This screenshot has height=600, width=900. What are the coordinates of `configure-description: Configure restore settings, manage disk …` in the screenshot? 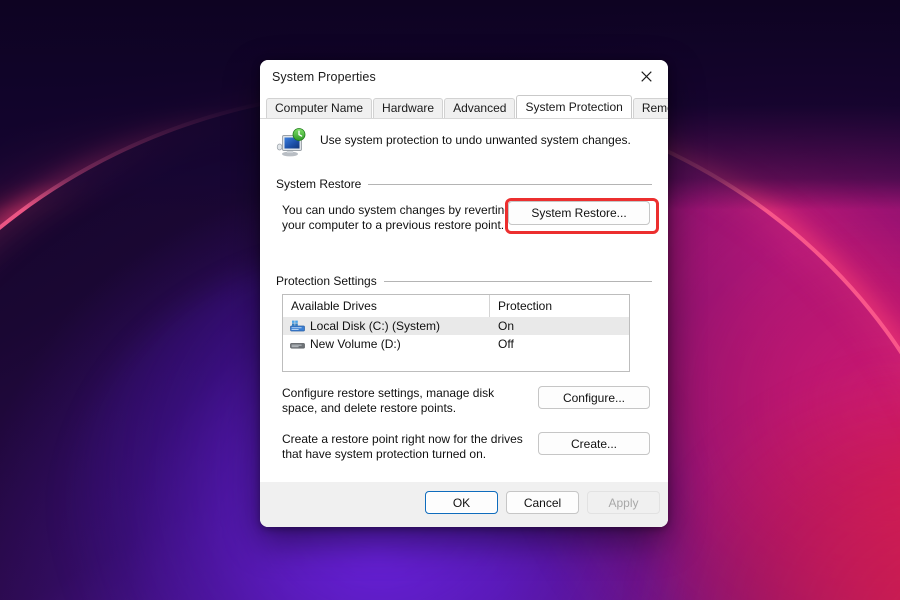 It's located at (388, 400).